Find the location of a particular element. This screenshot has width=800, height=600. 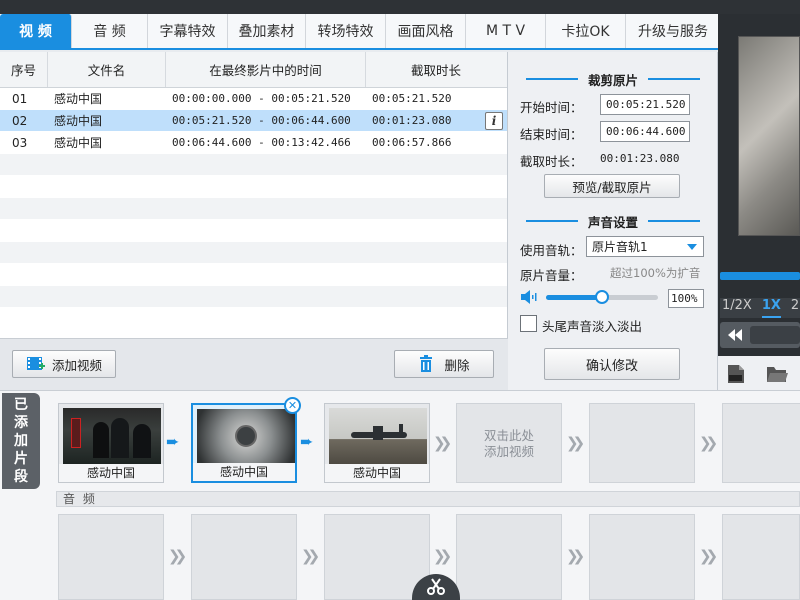

volume-fill is located at coordinates (574, 297).